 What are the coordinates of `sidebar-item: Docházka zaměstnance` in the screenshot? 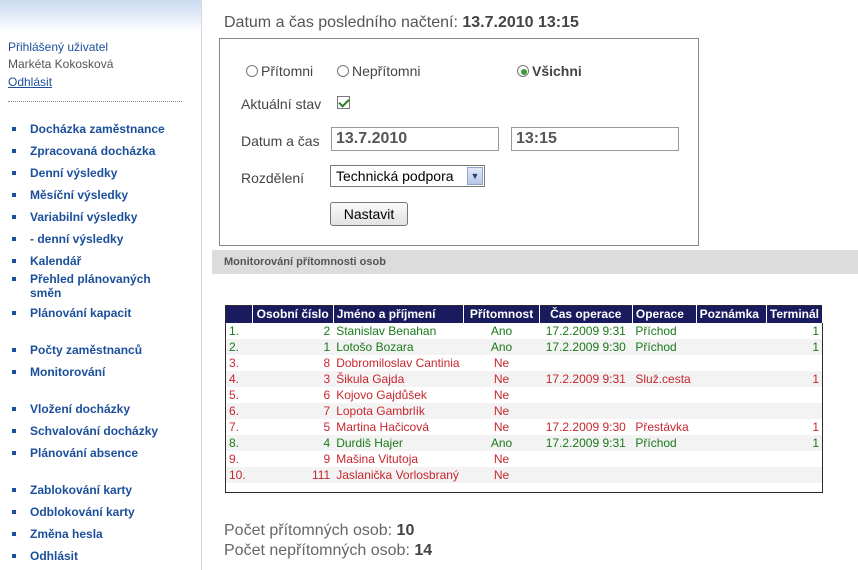 It's located at (97, 129).